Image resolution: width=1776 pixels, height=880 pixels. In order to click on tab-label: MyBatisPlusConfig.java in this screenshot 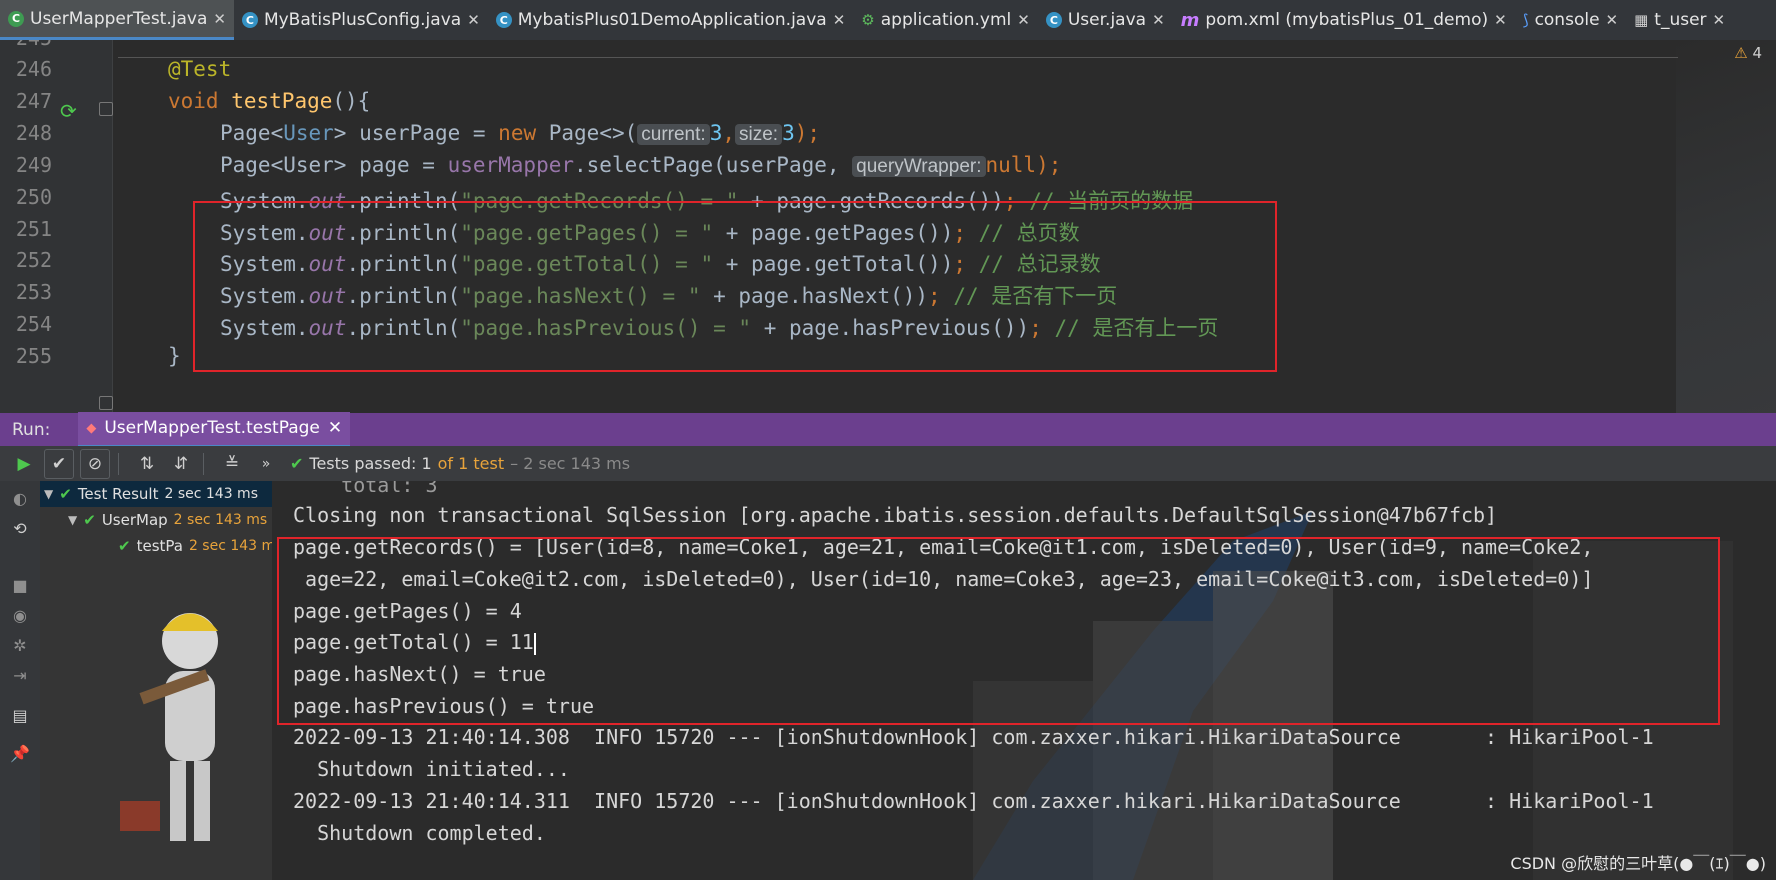, I will do `click(362, 20)`.